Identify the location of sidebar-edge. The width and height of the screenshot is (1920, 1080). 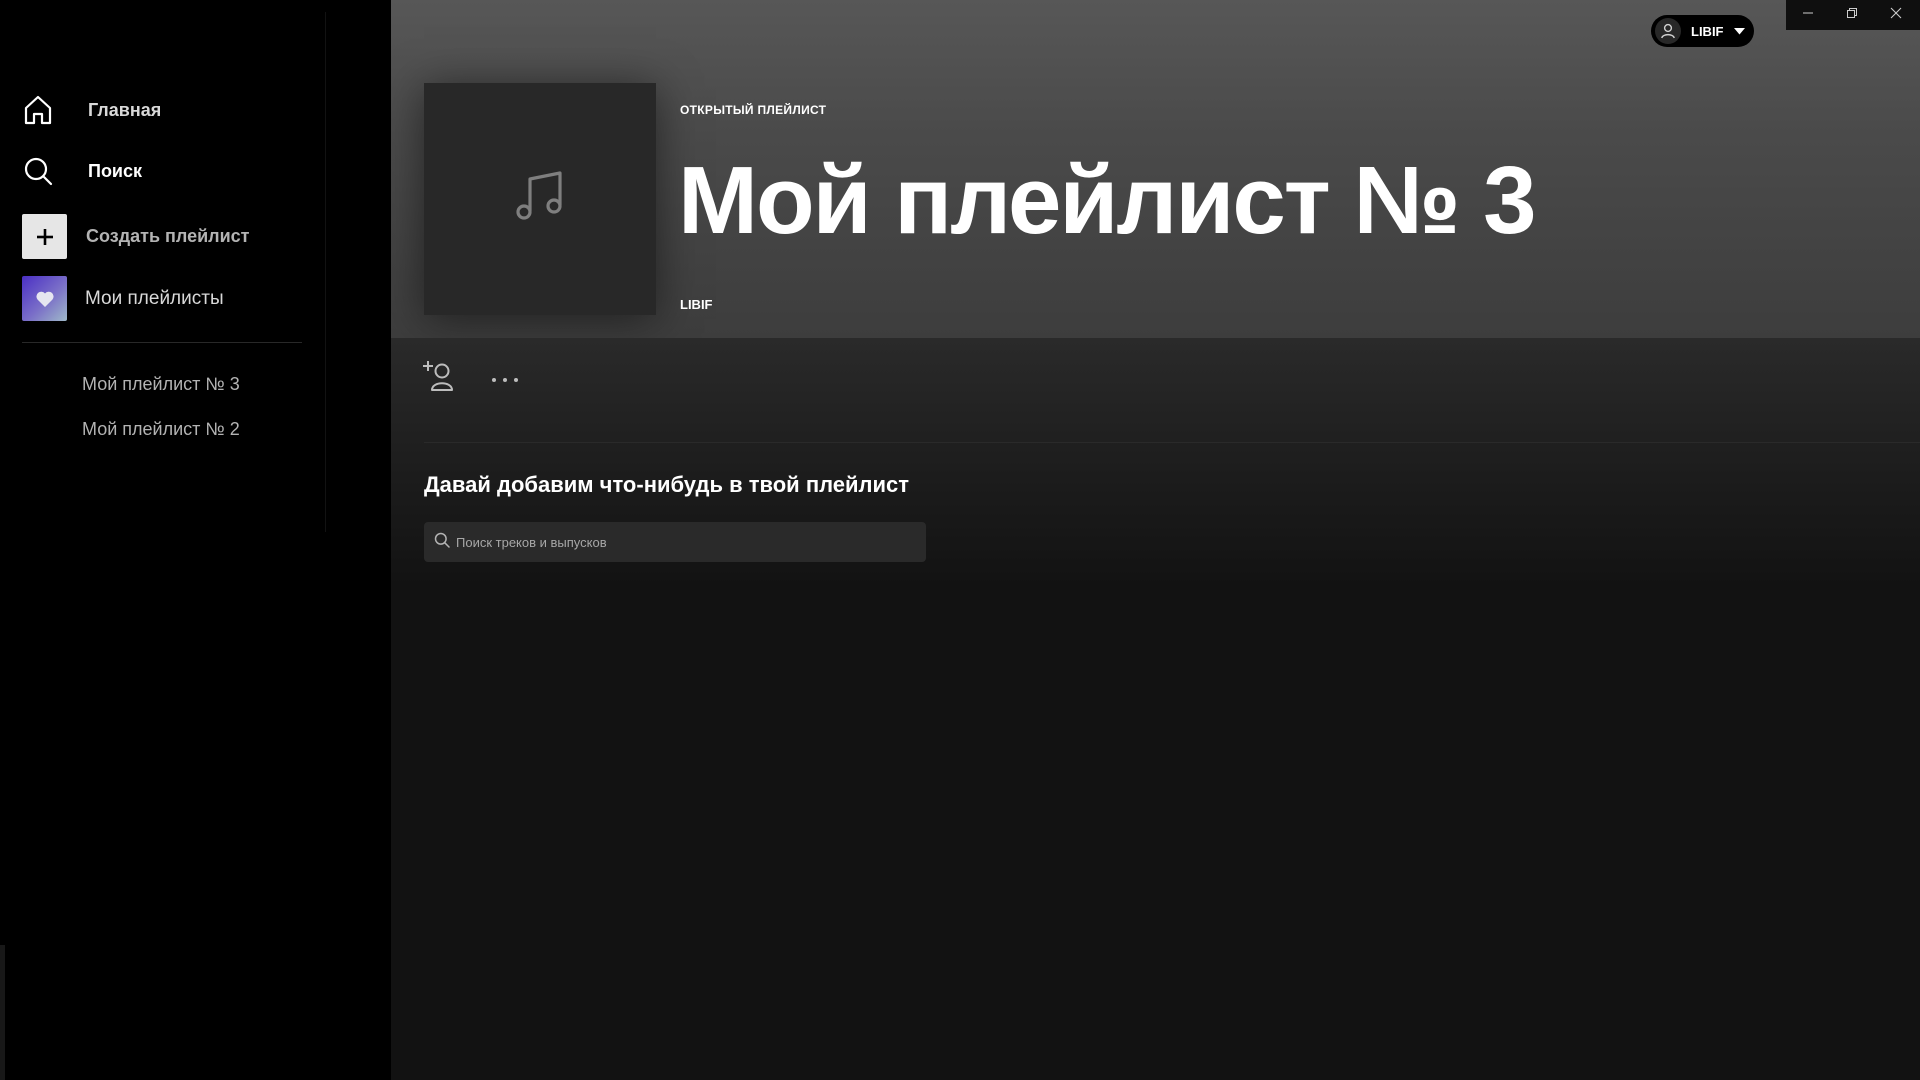
(2, 1012).